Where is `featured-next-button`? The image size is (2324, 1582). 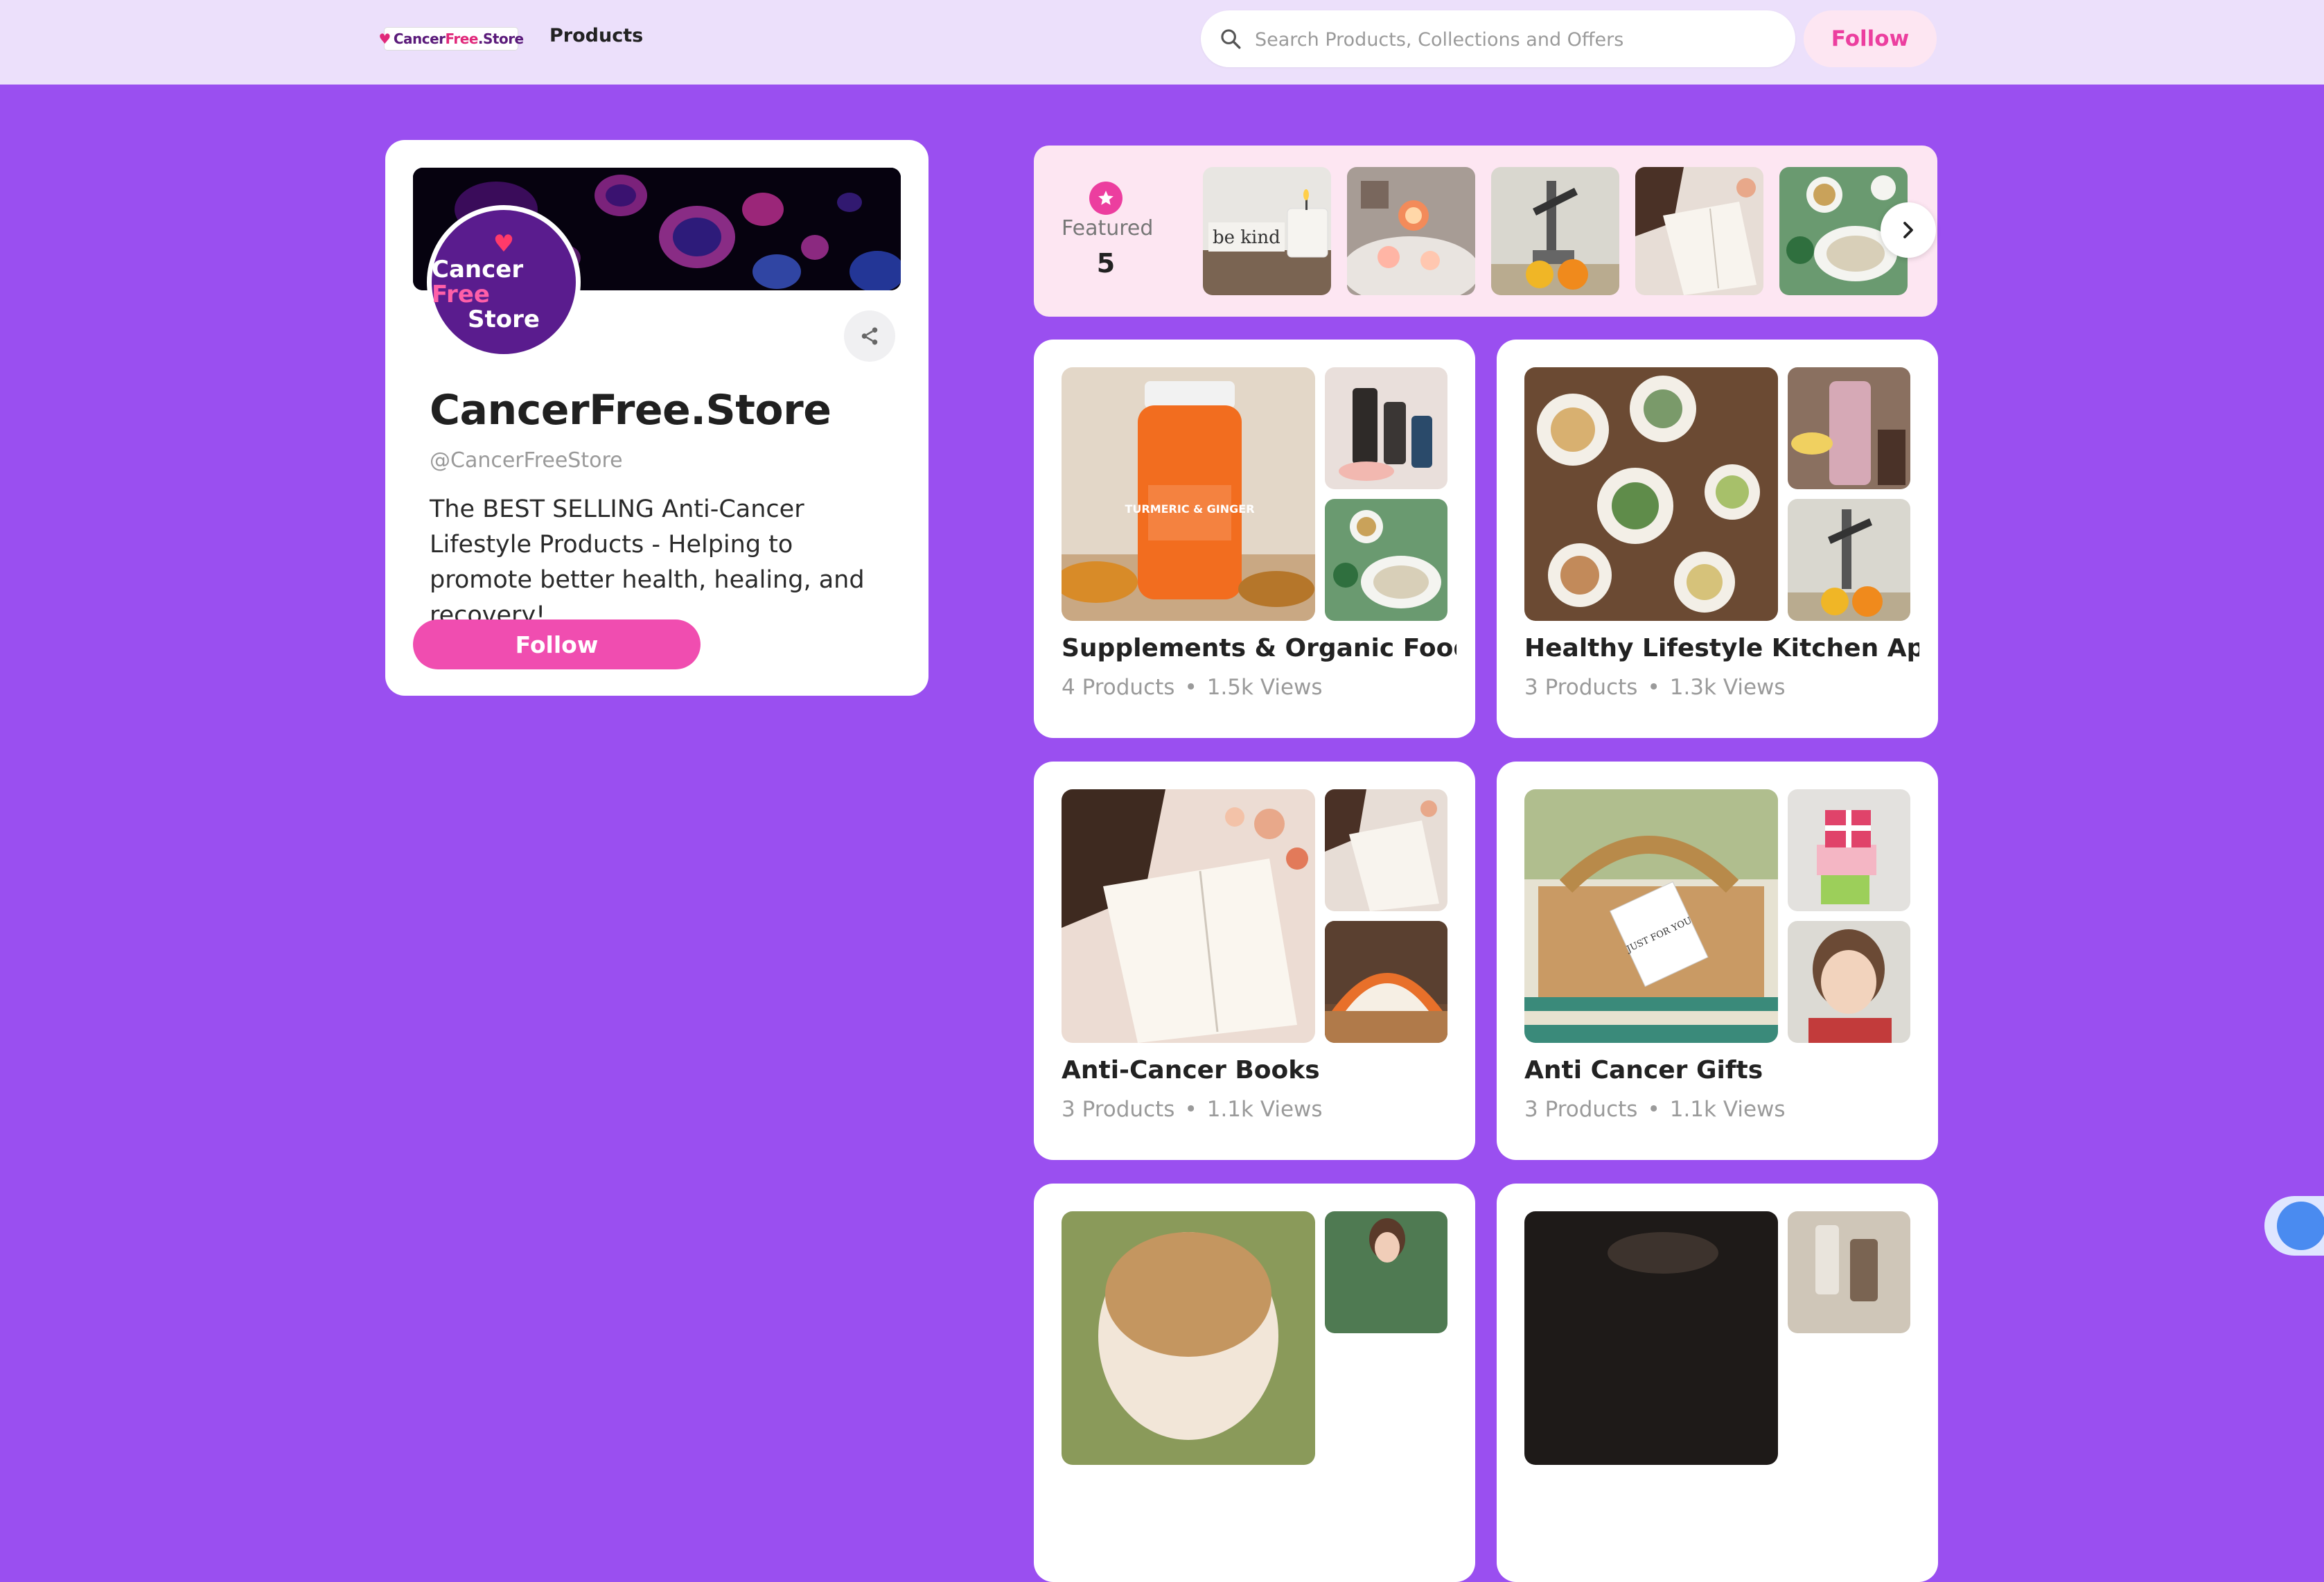
featured-next-button is located at coordinates (1908, 230).